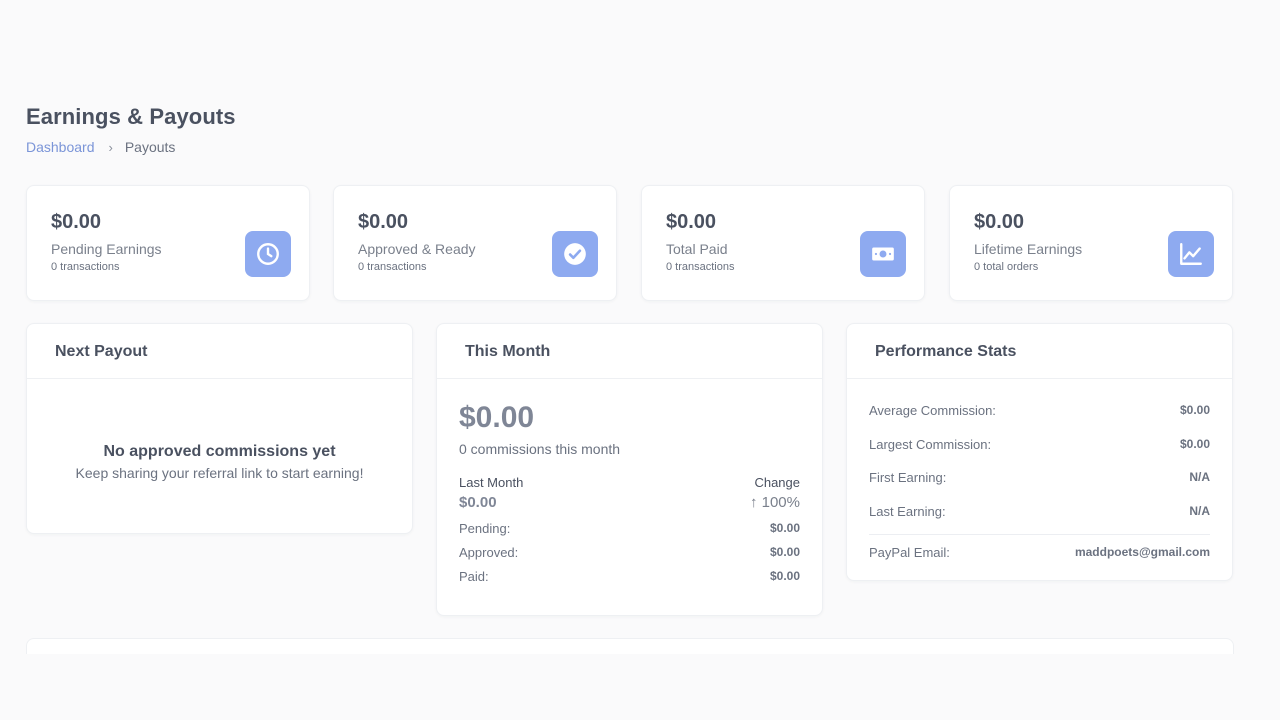  I want to click on stat-label: Pending Earnings, so click(106, 249).